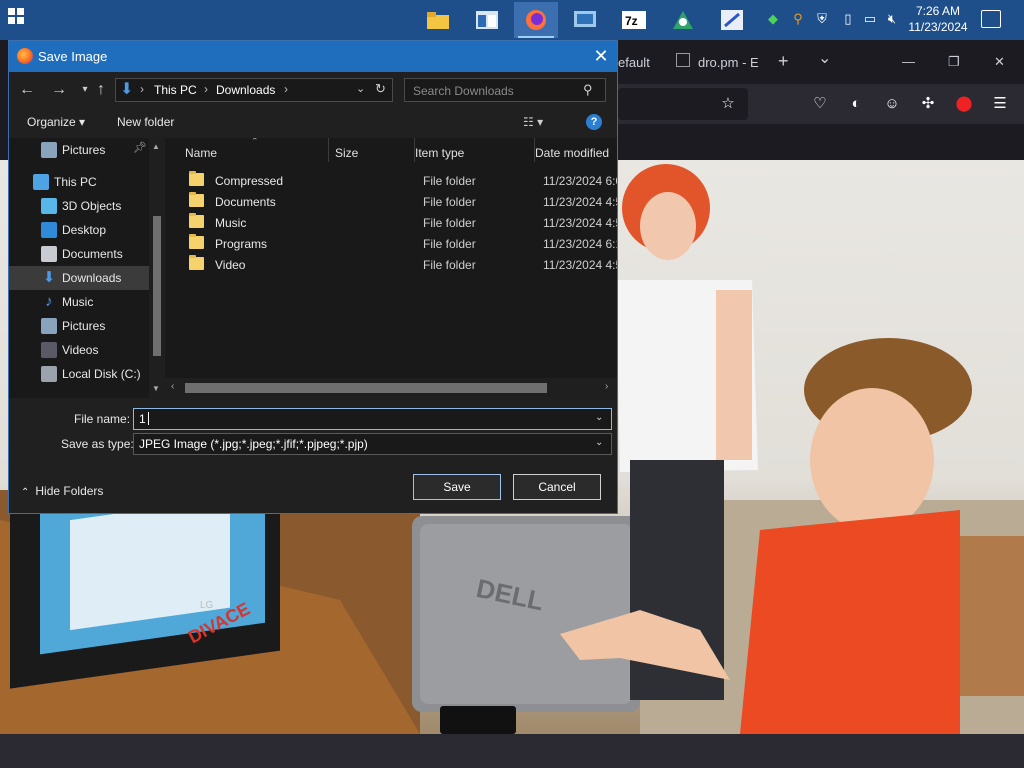 The image size is (1024, 768). I want to click on scroll-right-icon: ›, so click(606, 386).